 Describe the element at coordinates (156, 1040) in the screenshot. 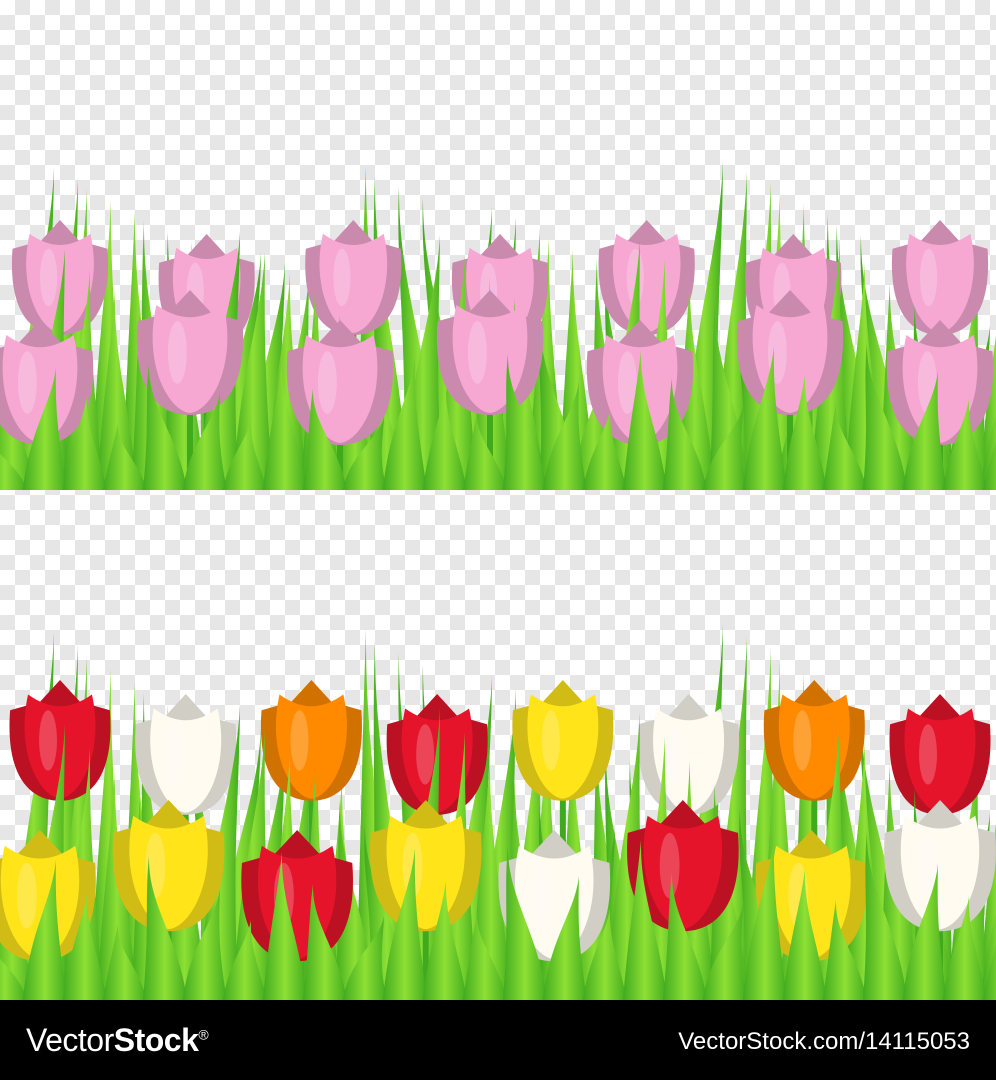

I see `logo-word-stock: Stock` at that location.